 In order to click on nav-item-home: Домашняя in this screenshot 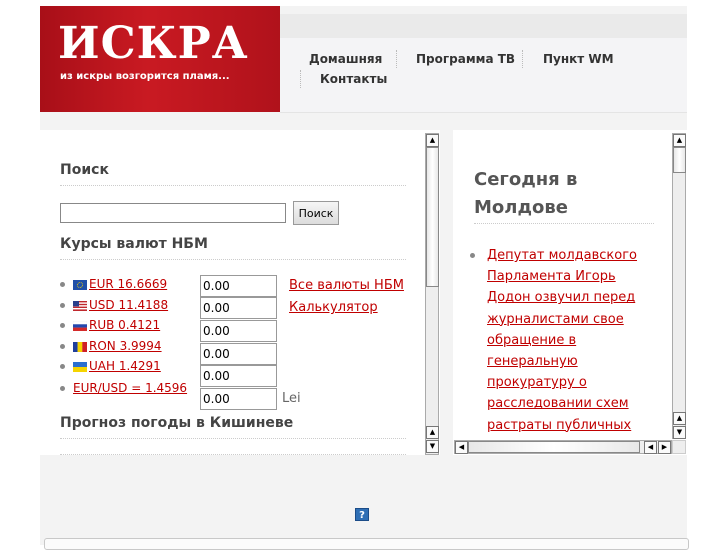, I will do `click(345, 59)`.